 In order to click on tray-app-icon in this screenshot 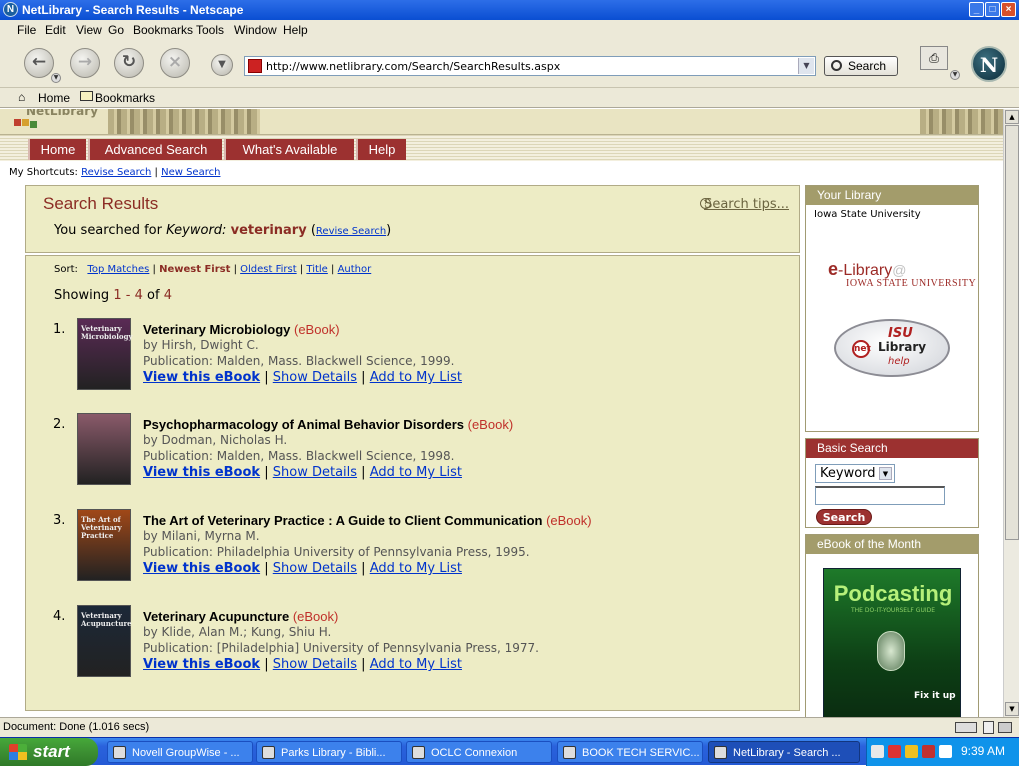, I will do `click(894, 751)`.